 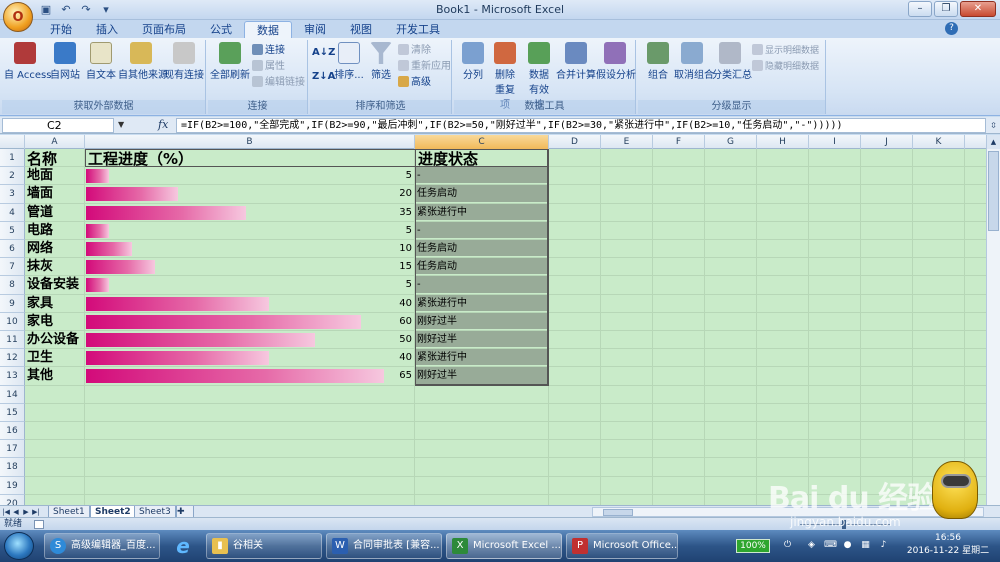 What do you see at coordinates (788, 512) in the screenshot?
I see `horizontal-scrollbar` at bounding box center [788, 512].